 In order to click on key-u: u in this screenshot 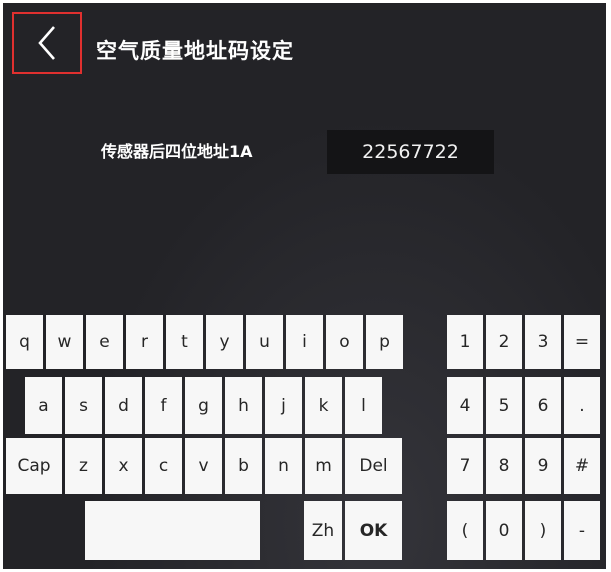, I will do `click(264, 342)`.